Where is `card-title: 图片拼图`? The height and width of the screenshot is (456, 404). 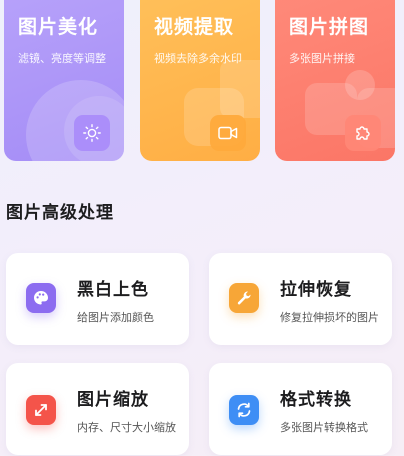 card-title: 图片拼图 is located at coordinates (329, 27).